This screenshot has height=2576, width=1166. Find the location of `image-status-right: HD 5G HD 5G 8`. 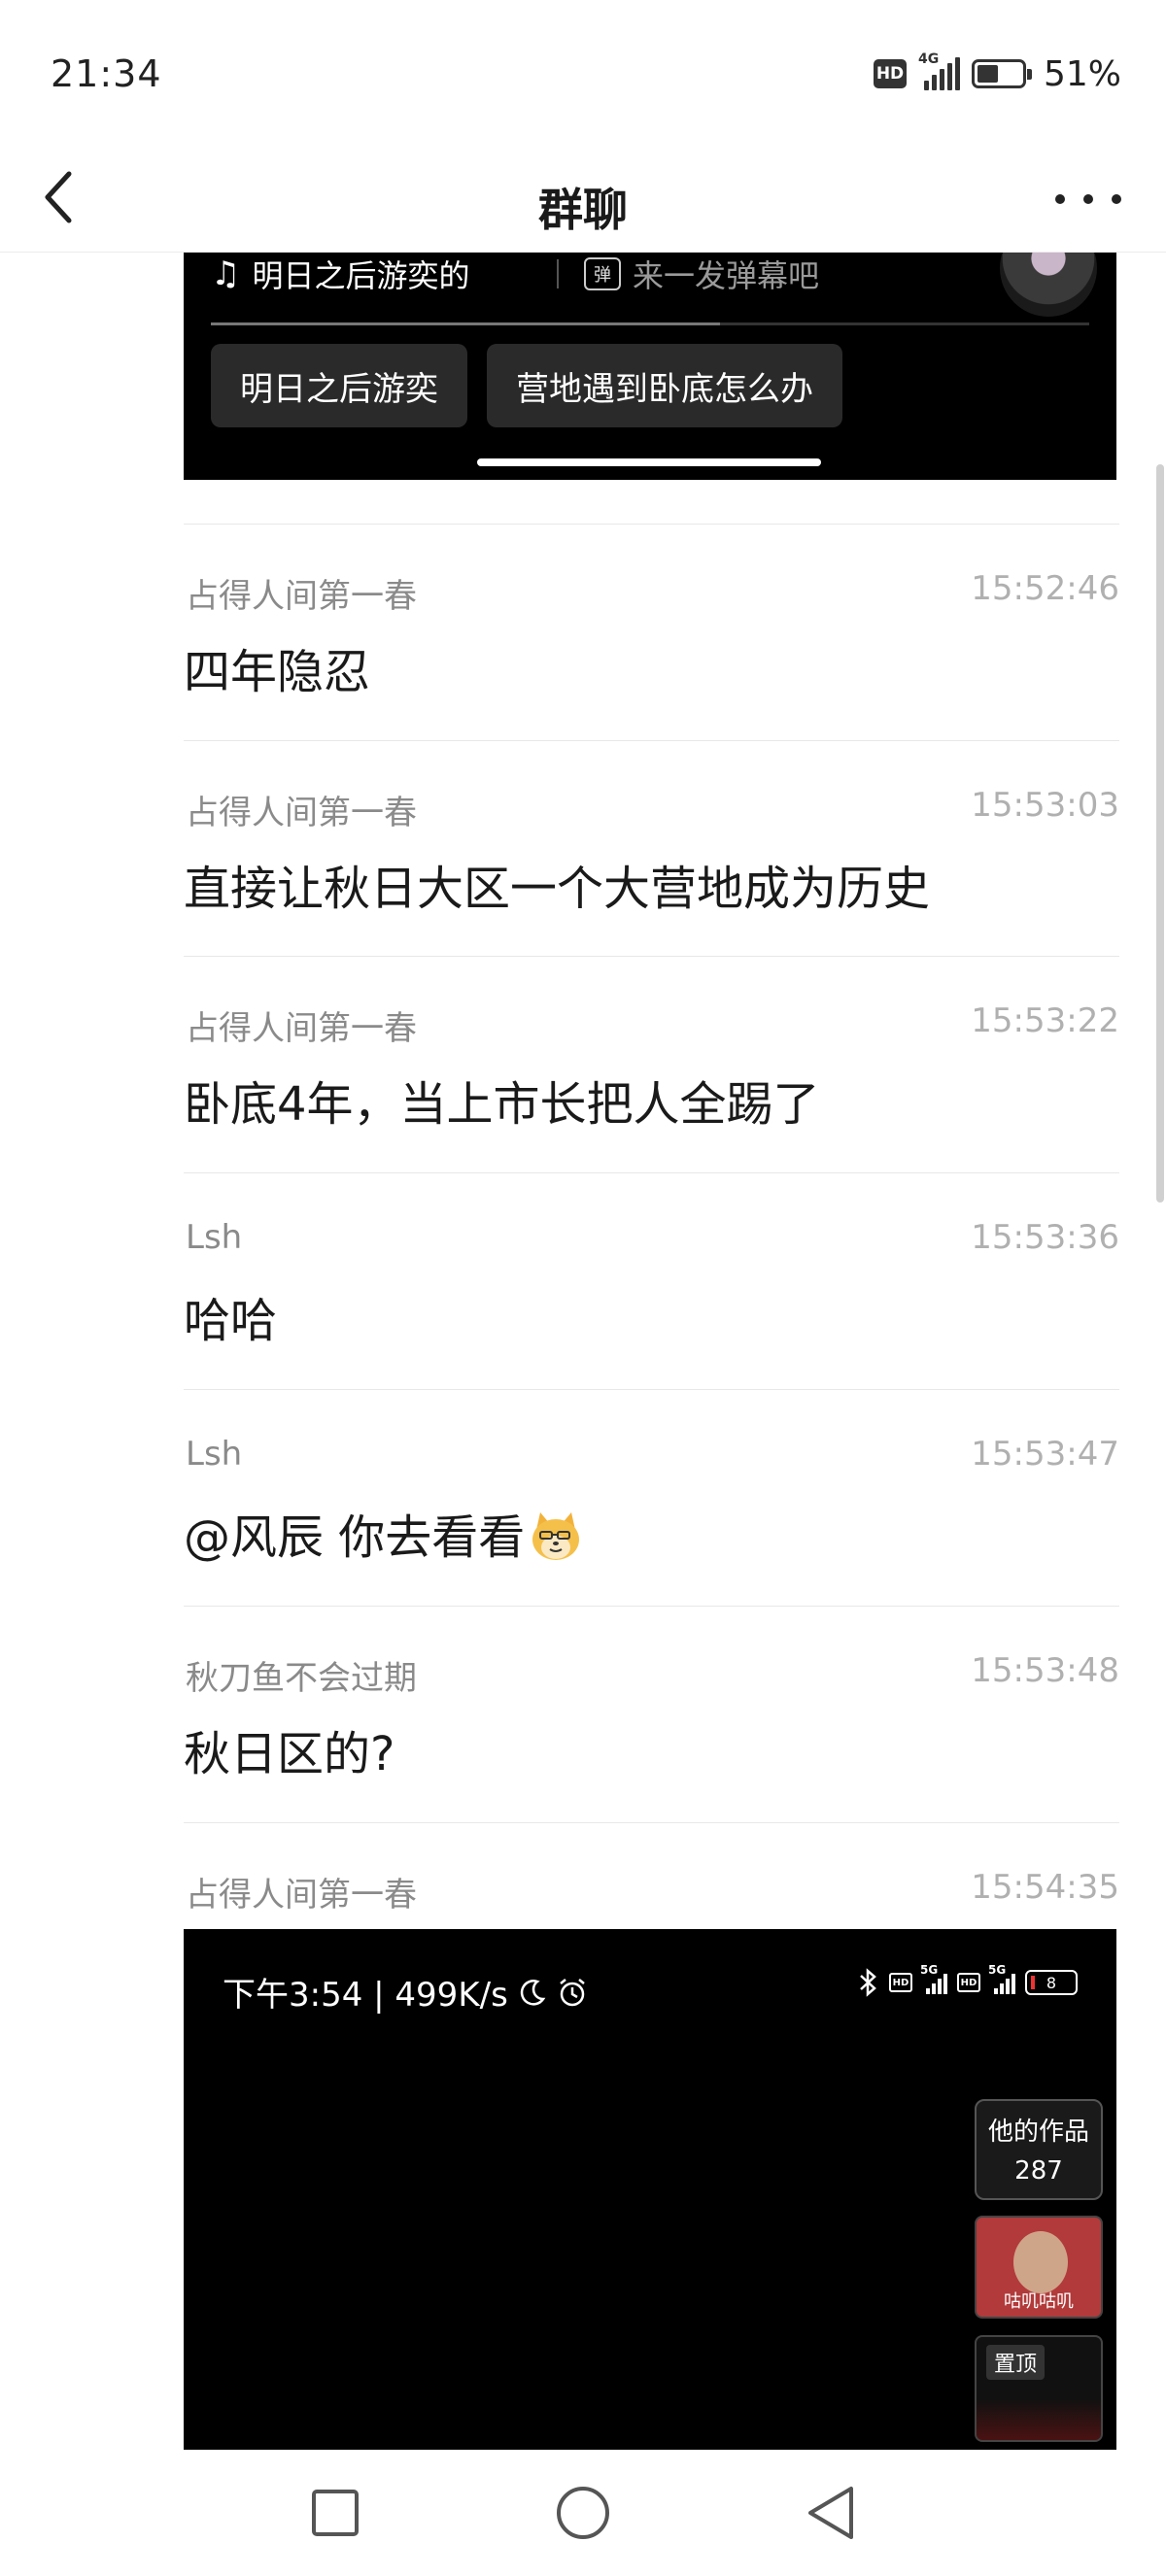

image-status-right: HD 5G HD 5G 8 is located at coordinates (968, 1980).